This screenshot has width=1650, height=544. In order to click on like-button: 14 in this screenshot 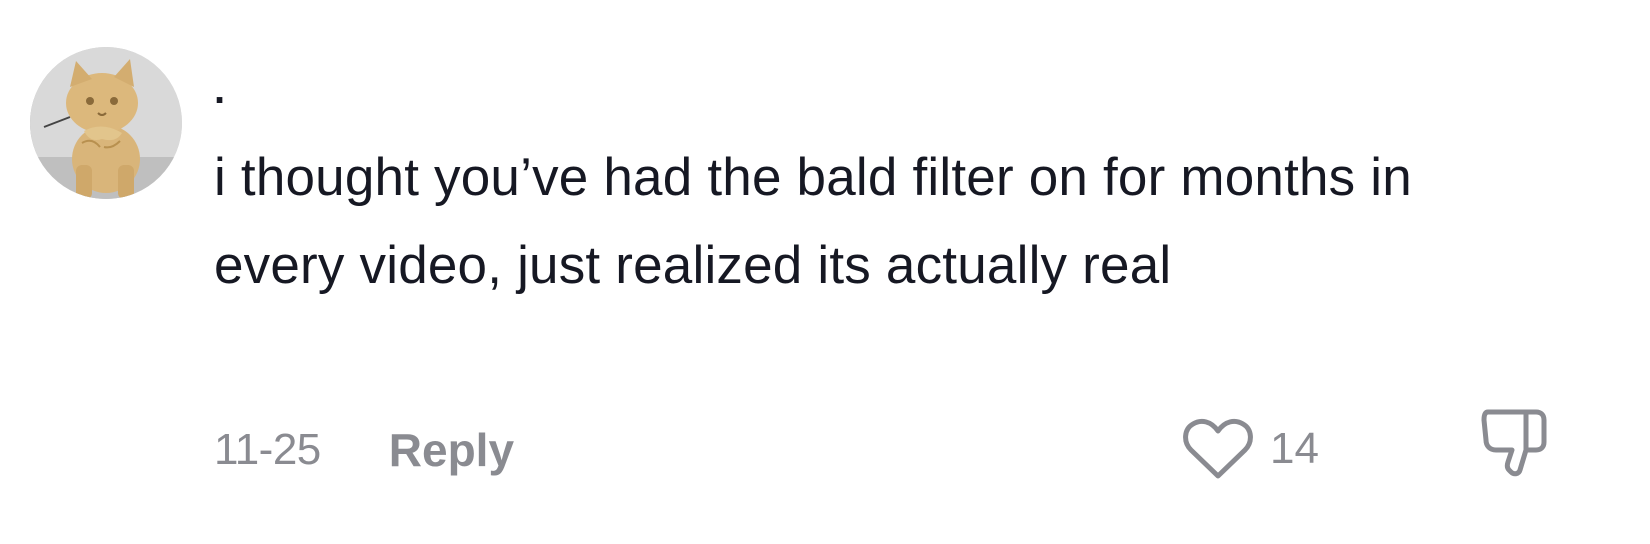, I will do `click(1250, 449)`.